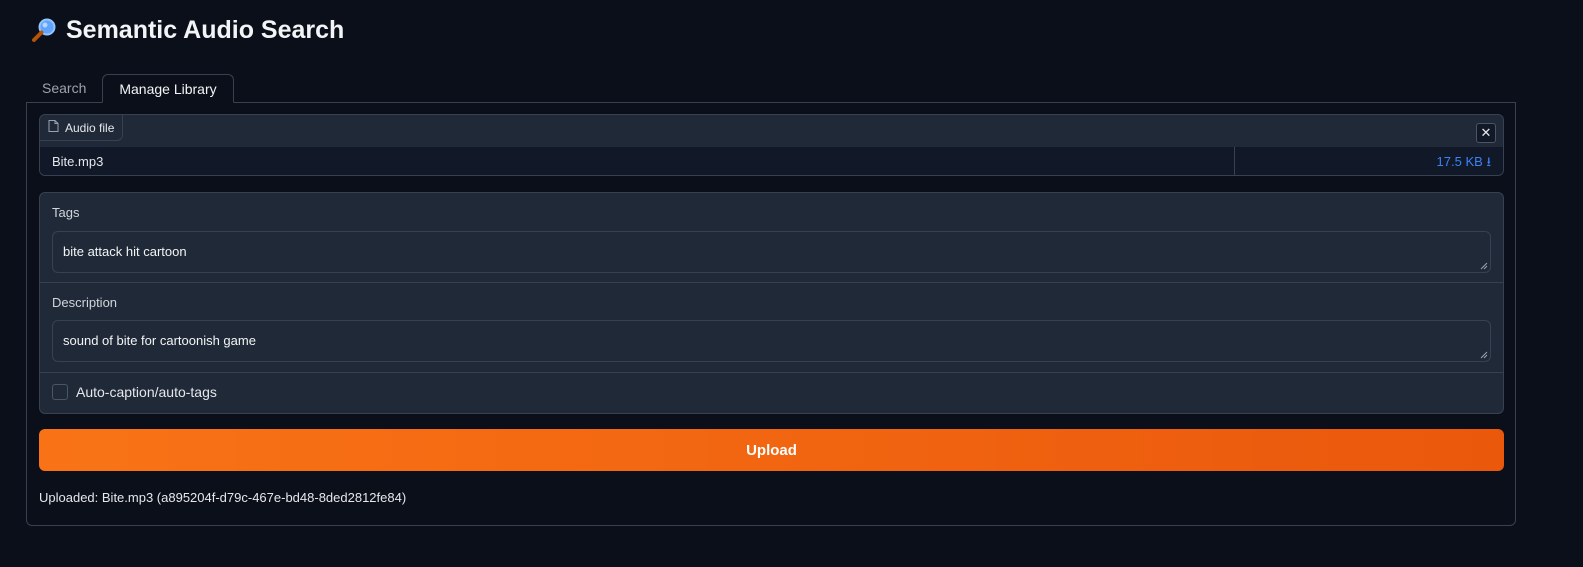 The image size is (1583, 567). What do you see at coordinates (125, 251) in the screenshot?
I see `tags-input-value: bite attack hit cartoon` at bounding box center [125, 251].